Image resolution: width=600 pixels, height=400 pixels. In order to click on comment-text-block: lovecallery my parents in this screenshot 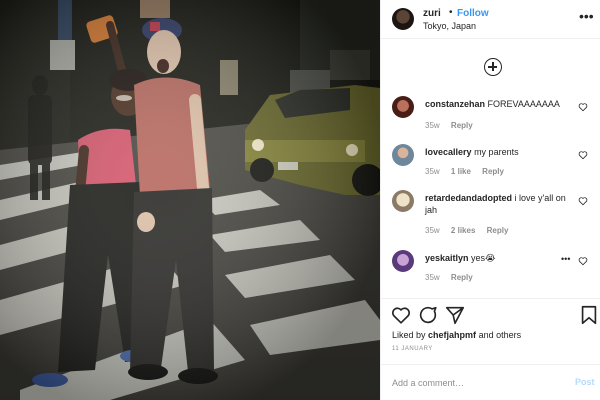, I will do `click(500, 152)`.